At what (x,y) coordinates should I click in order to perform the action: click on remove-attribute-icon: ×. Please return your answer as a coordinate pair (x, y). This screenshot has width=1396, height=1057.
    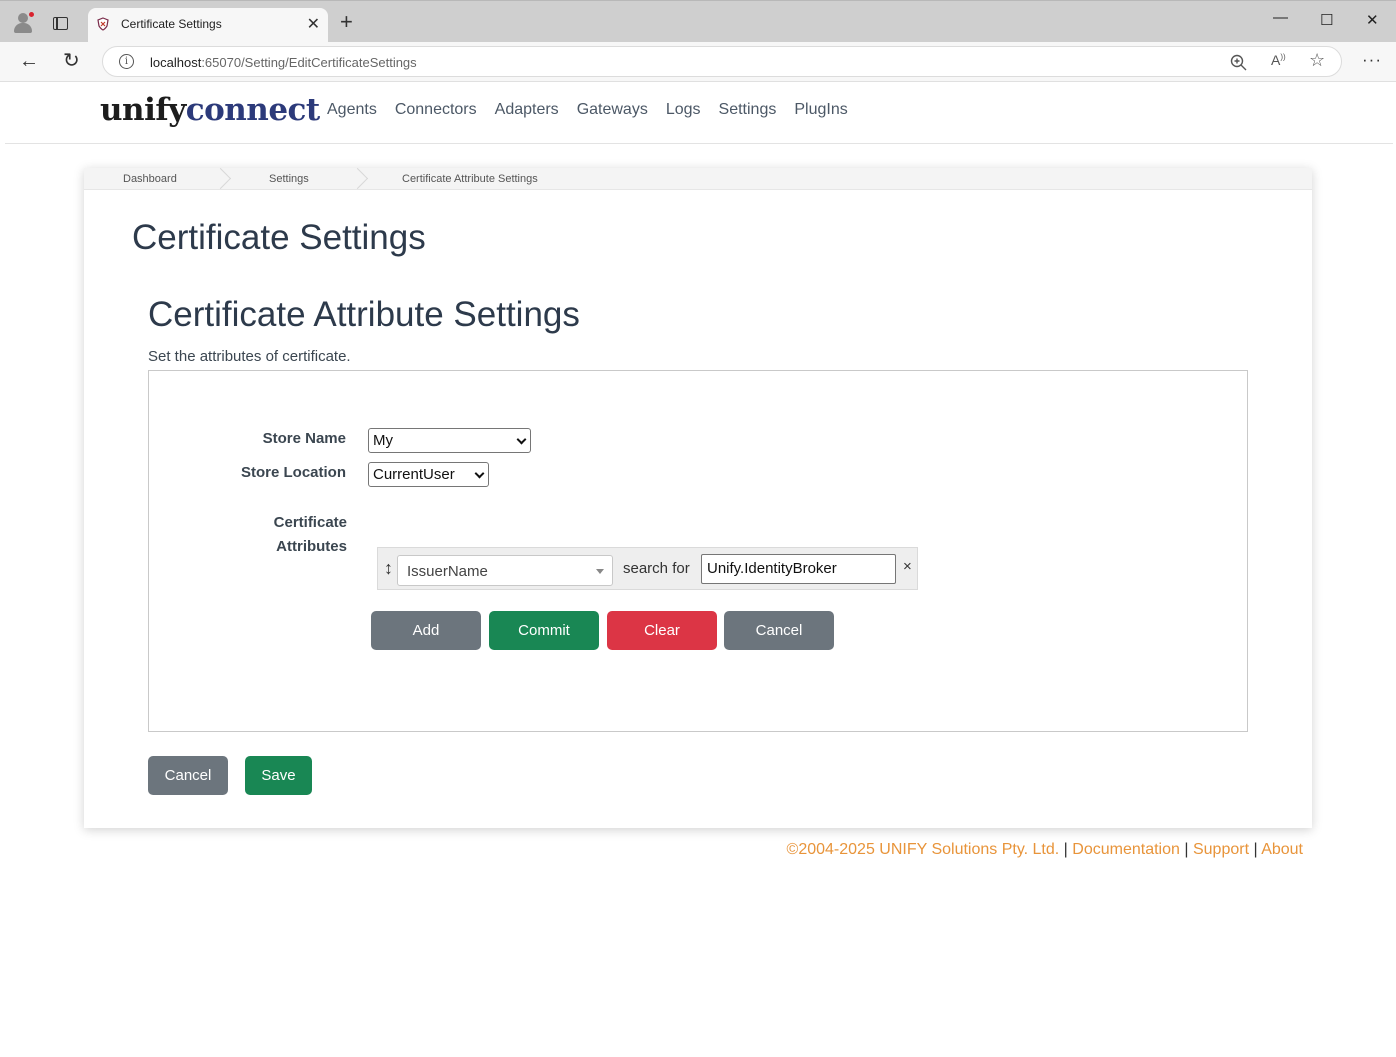
    Looking at the image, I should click on (907, 566).